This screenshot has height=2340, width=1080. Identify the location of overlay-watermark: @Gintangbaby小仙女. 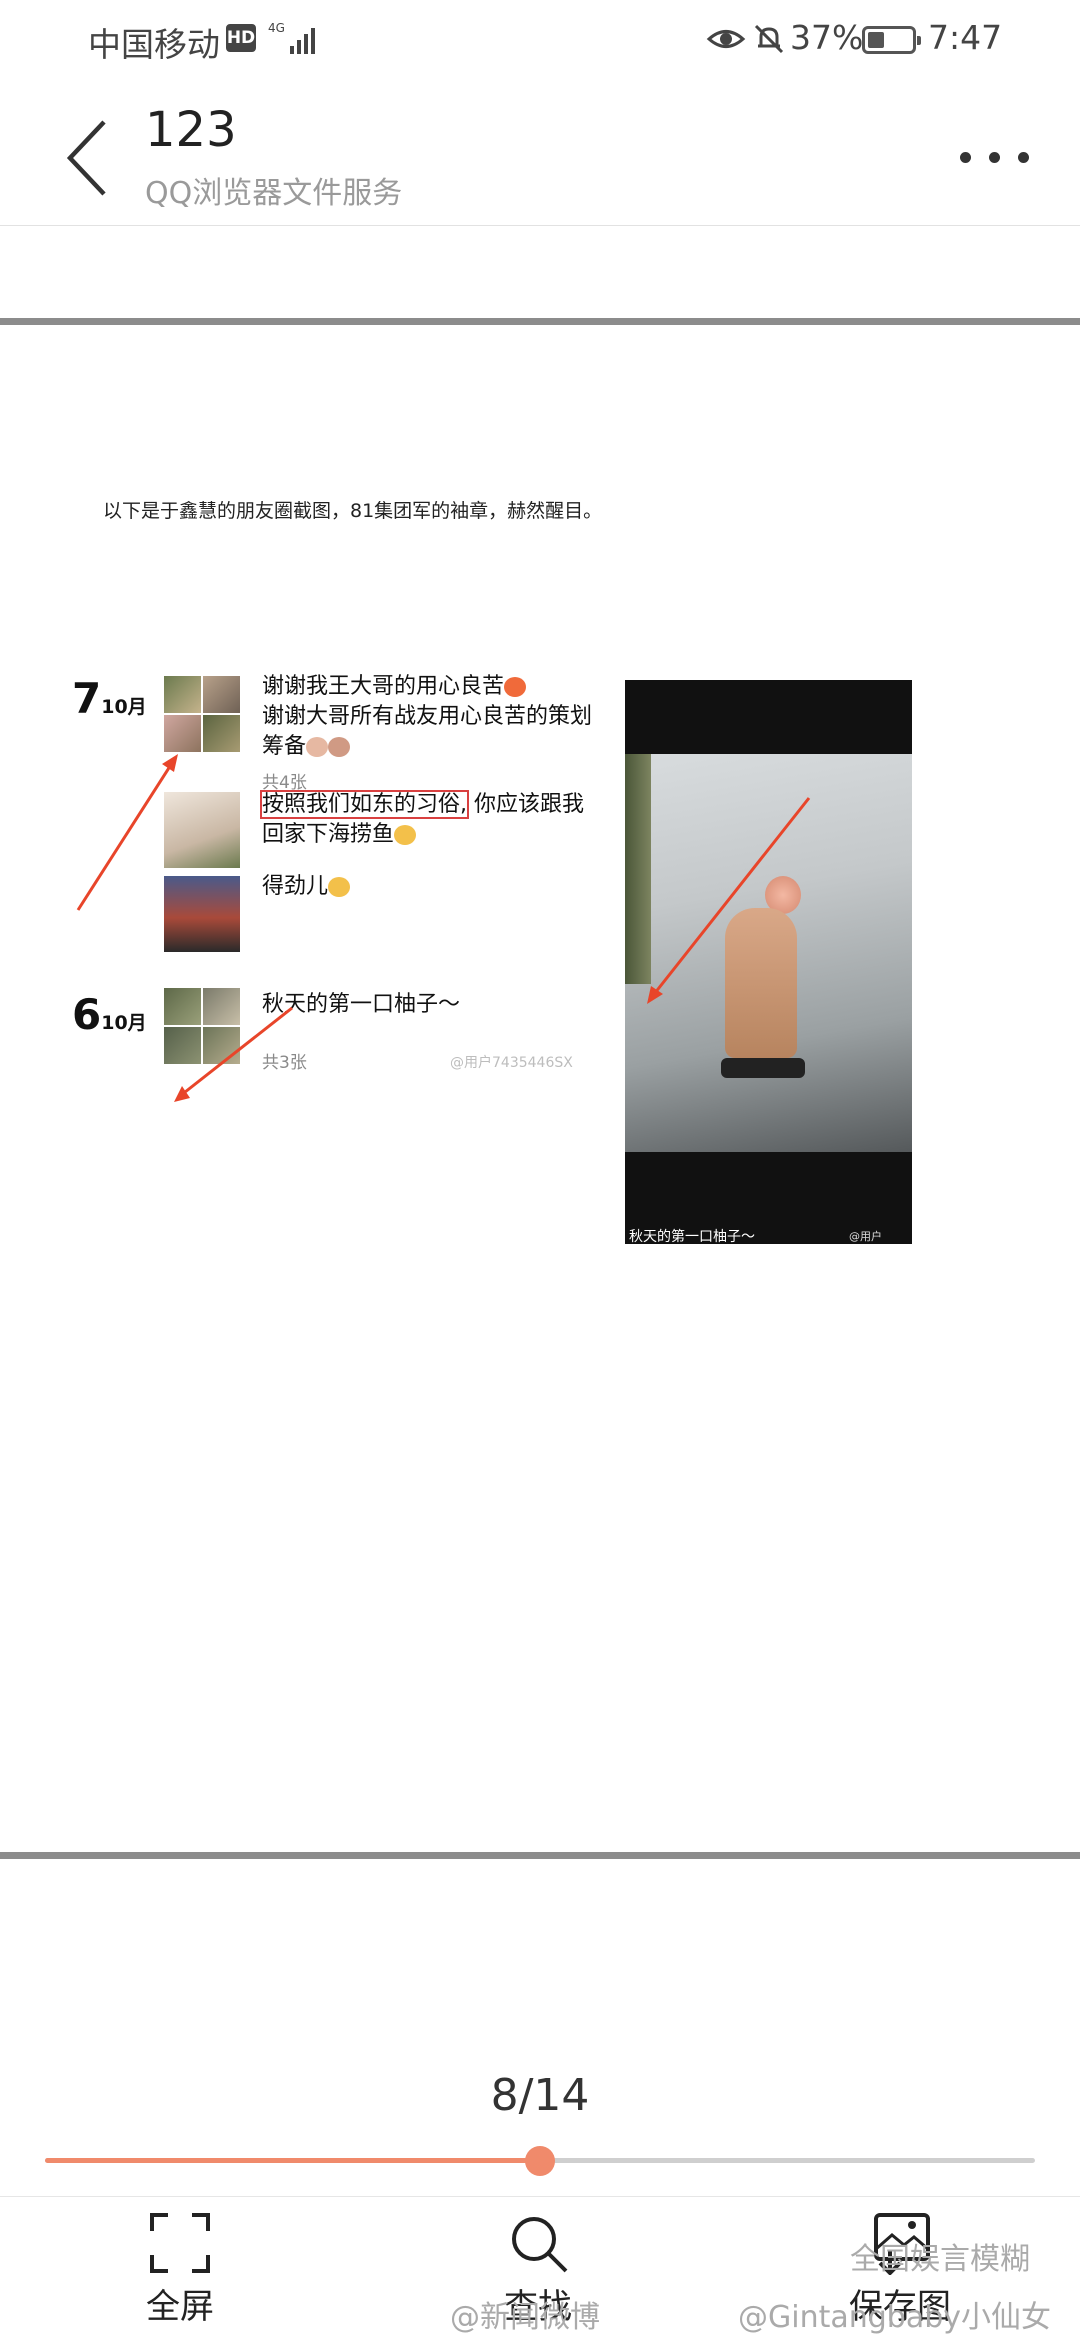
(895, 2317).